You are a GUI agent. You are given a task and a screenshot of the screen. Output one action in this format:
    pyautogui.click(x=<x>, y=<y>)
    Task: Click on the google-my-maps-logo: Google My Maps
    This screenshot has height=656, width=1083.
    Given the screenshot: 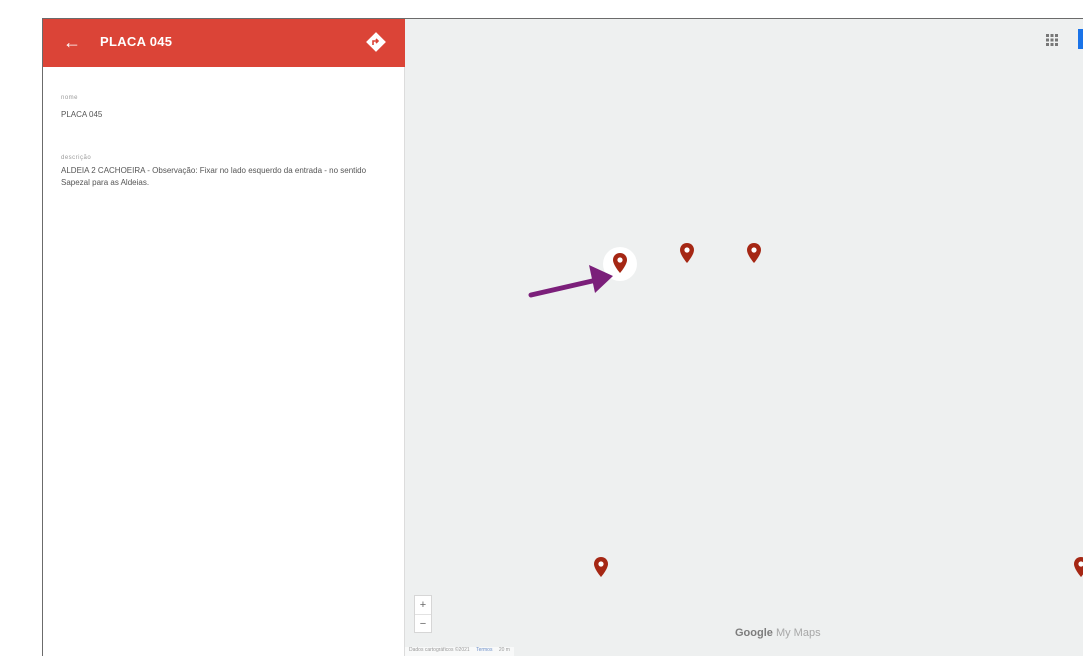 What is the action you would take?
    pyautogui.click(x=778, y=633)
    